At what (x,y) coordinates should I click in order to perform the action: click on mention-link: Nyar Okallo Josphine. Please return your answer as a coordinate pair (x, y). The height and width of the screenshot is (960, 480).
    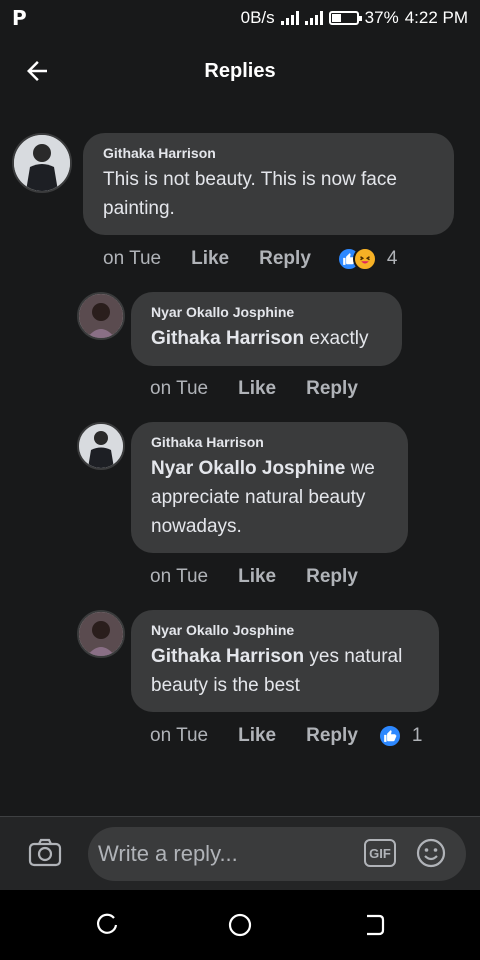
    Looking at the image, I should click on (248, 468).